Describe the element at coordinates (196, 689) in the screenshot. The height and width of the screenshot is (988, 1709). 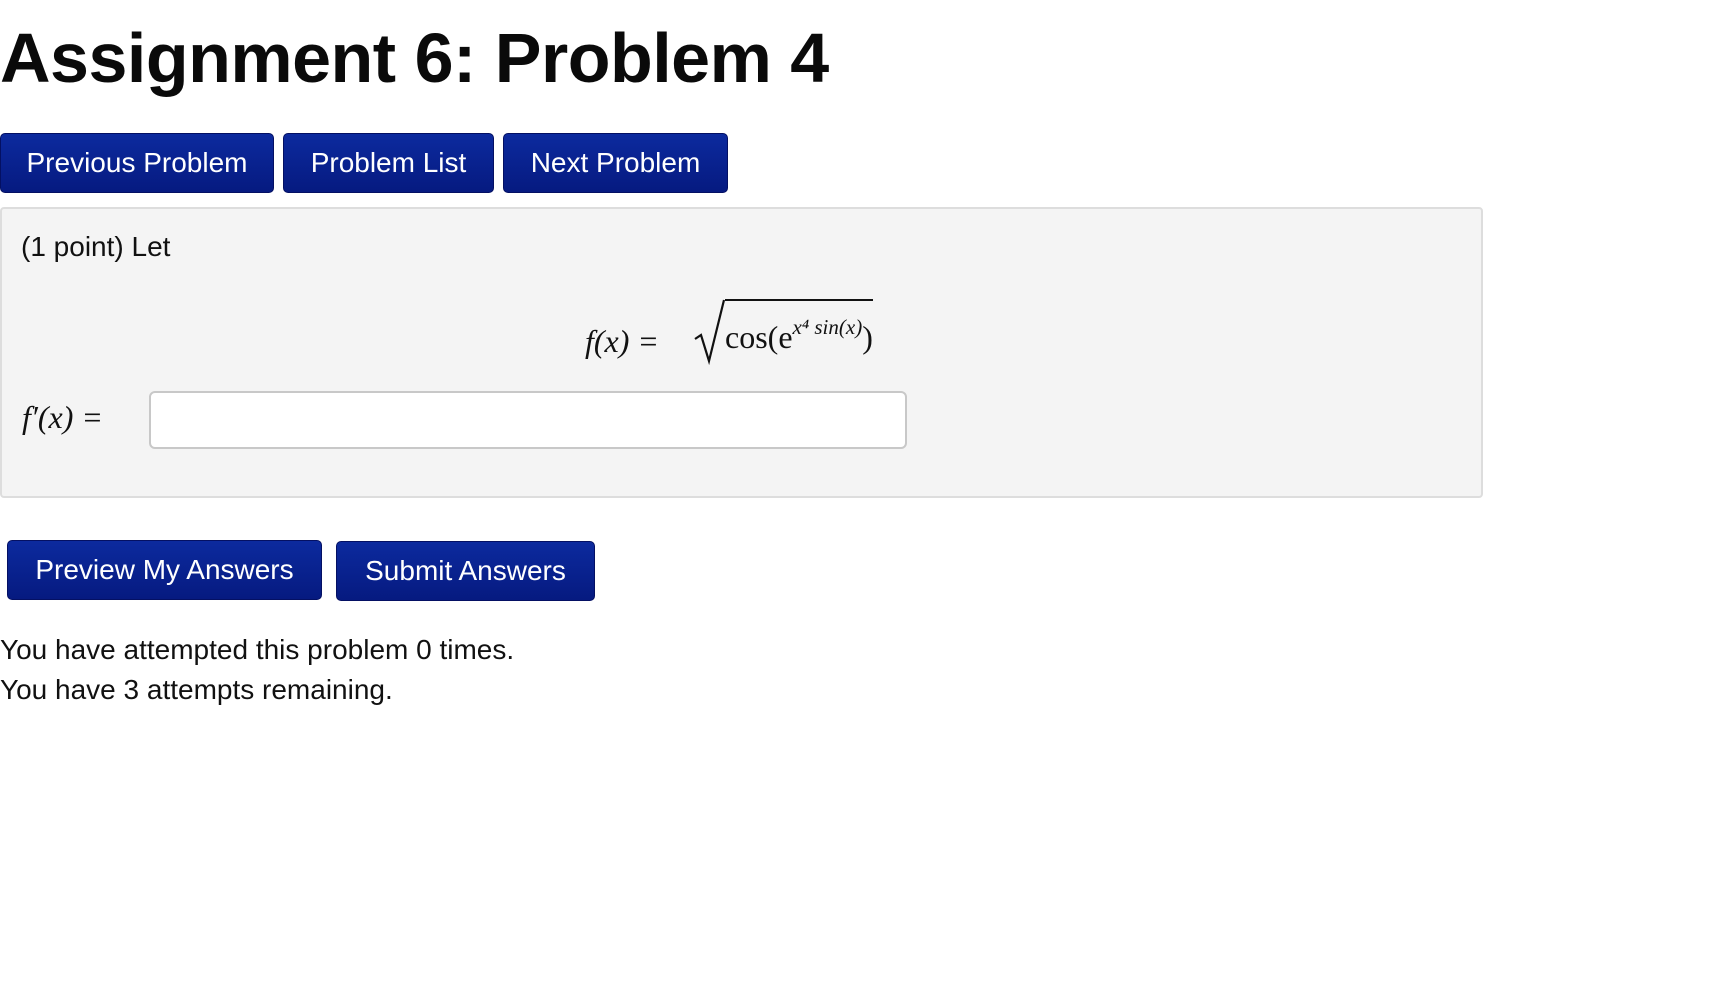
I see `attempts-remaining-text: You have 3 attempts remaining.` at that location.